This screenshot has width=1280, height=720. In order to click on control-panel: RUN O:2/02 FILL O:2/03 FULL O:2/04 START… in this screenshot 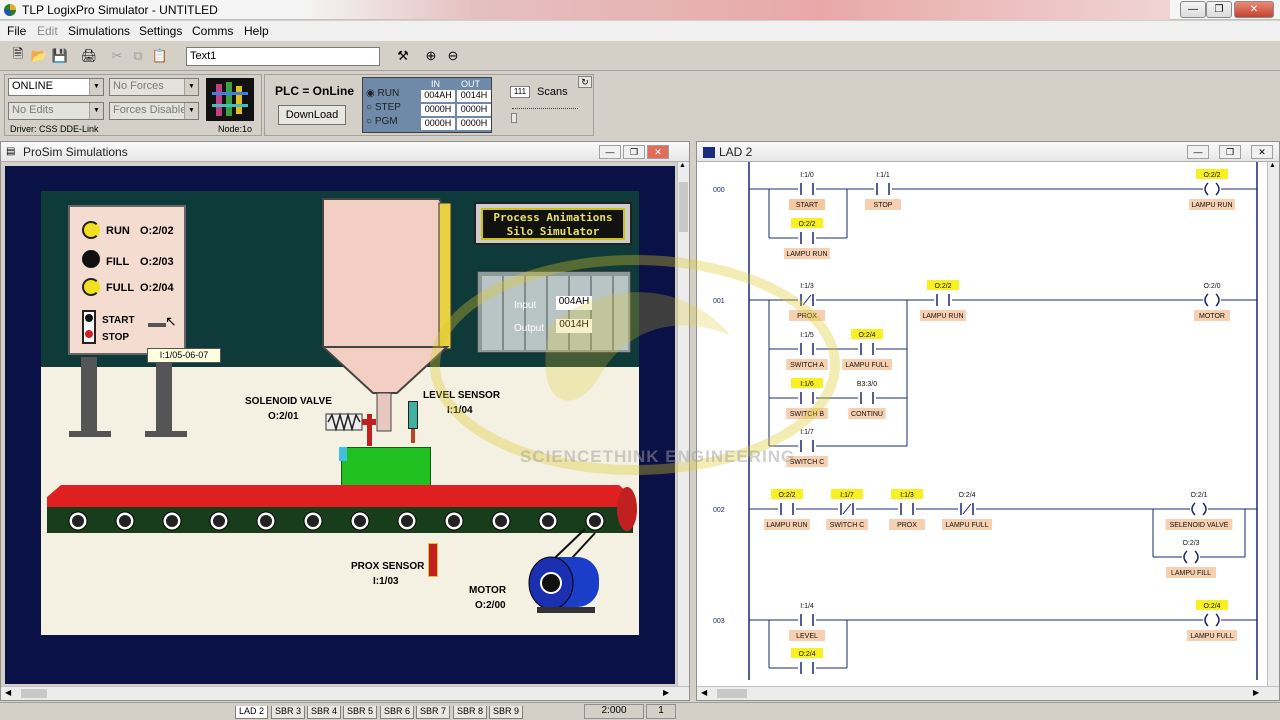, I will do `click(127, 280)`.